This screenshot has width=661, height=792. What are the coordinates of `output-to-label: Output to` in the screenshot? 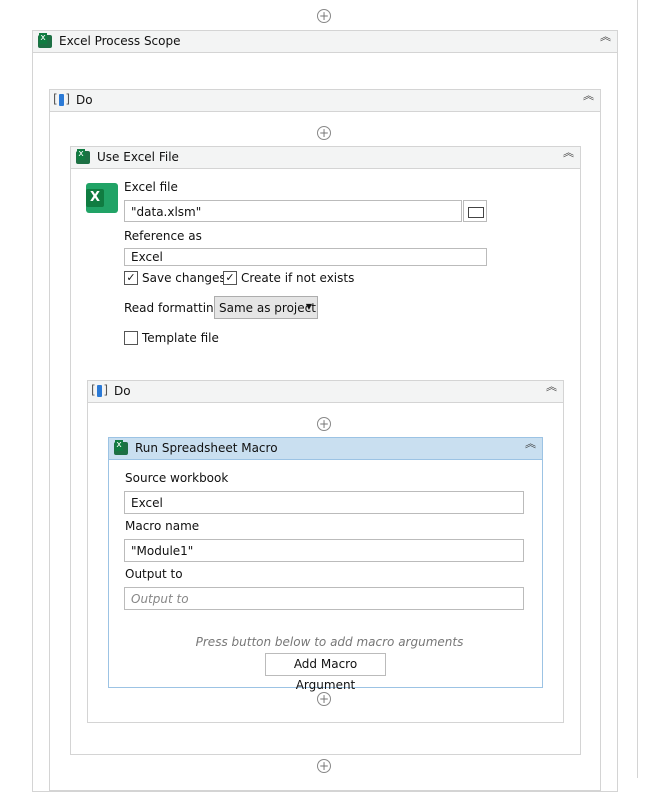 It's located at (154, 574).